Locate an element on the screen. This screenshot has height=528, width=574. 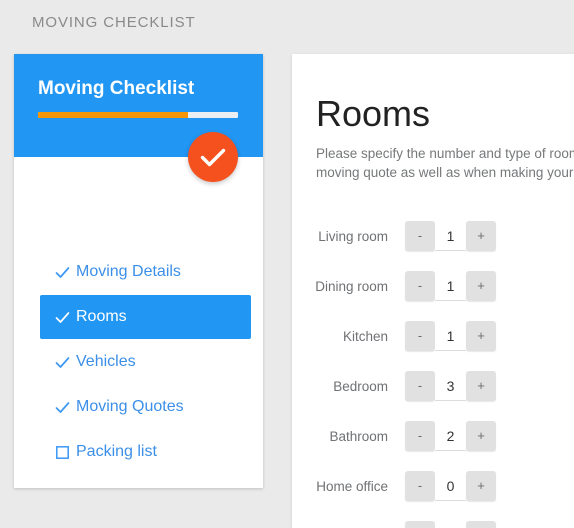
checkbox-empty-icon-wrap is located at coordinates (65, 452).